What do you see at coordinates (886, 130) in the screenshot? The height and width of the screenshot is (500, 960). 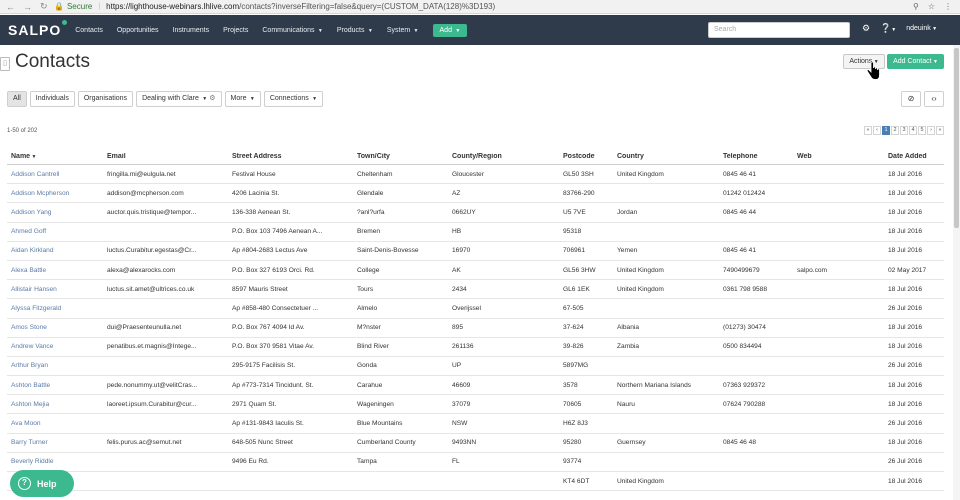 I see `page-1-button: 1` at bounding box center [886, 130].